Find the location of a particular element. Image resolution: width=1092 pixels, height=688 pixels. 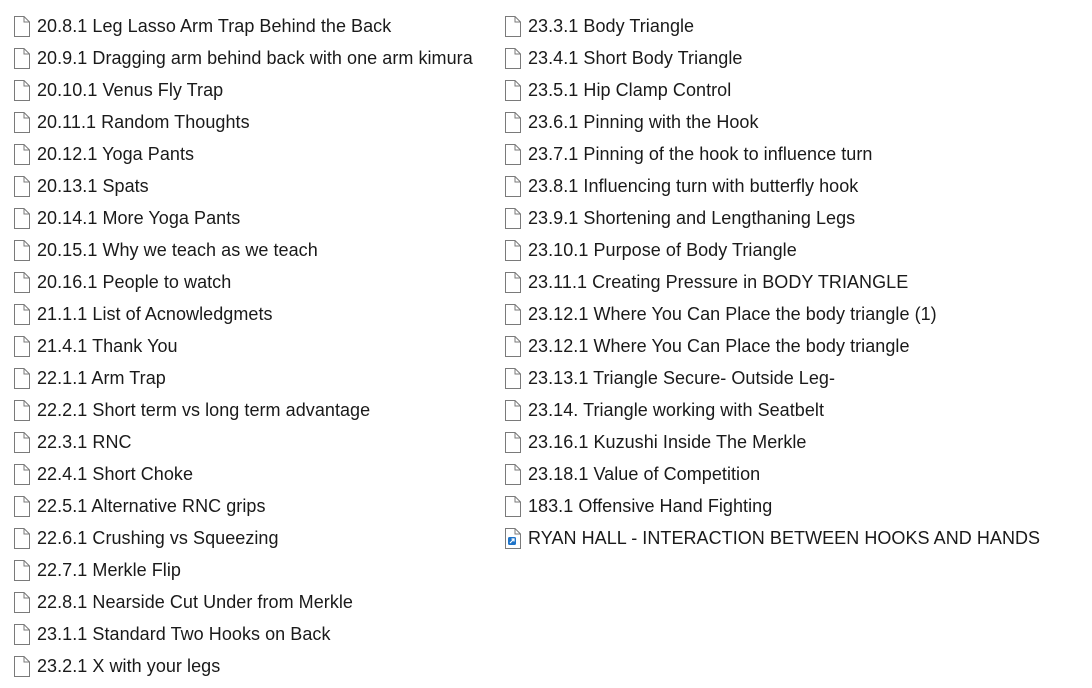

file-item: 20.14.1 More Yoga Pants is located at coordinates (253, 218).